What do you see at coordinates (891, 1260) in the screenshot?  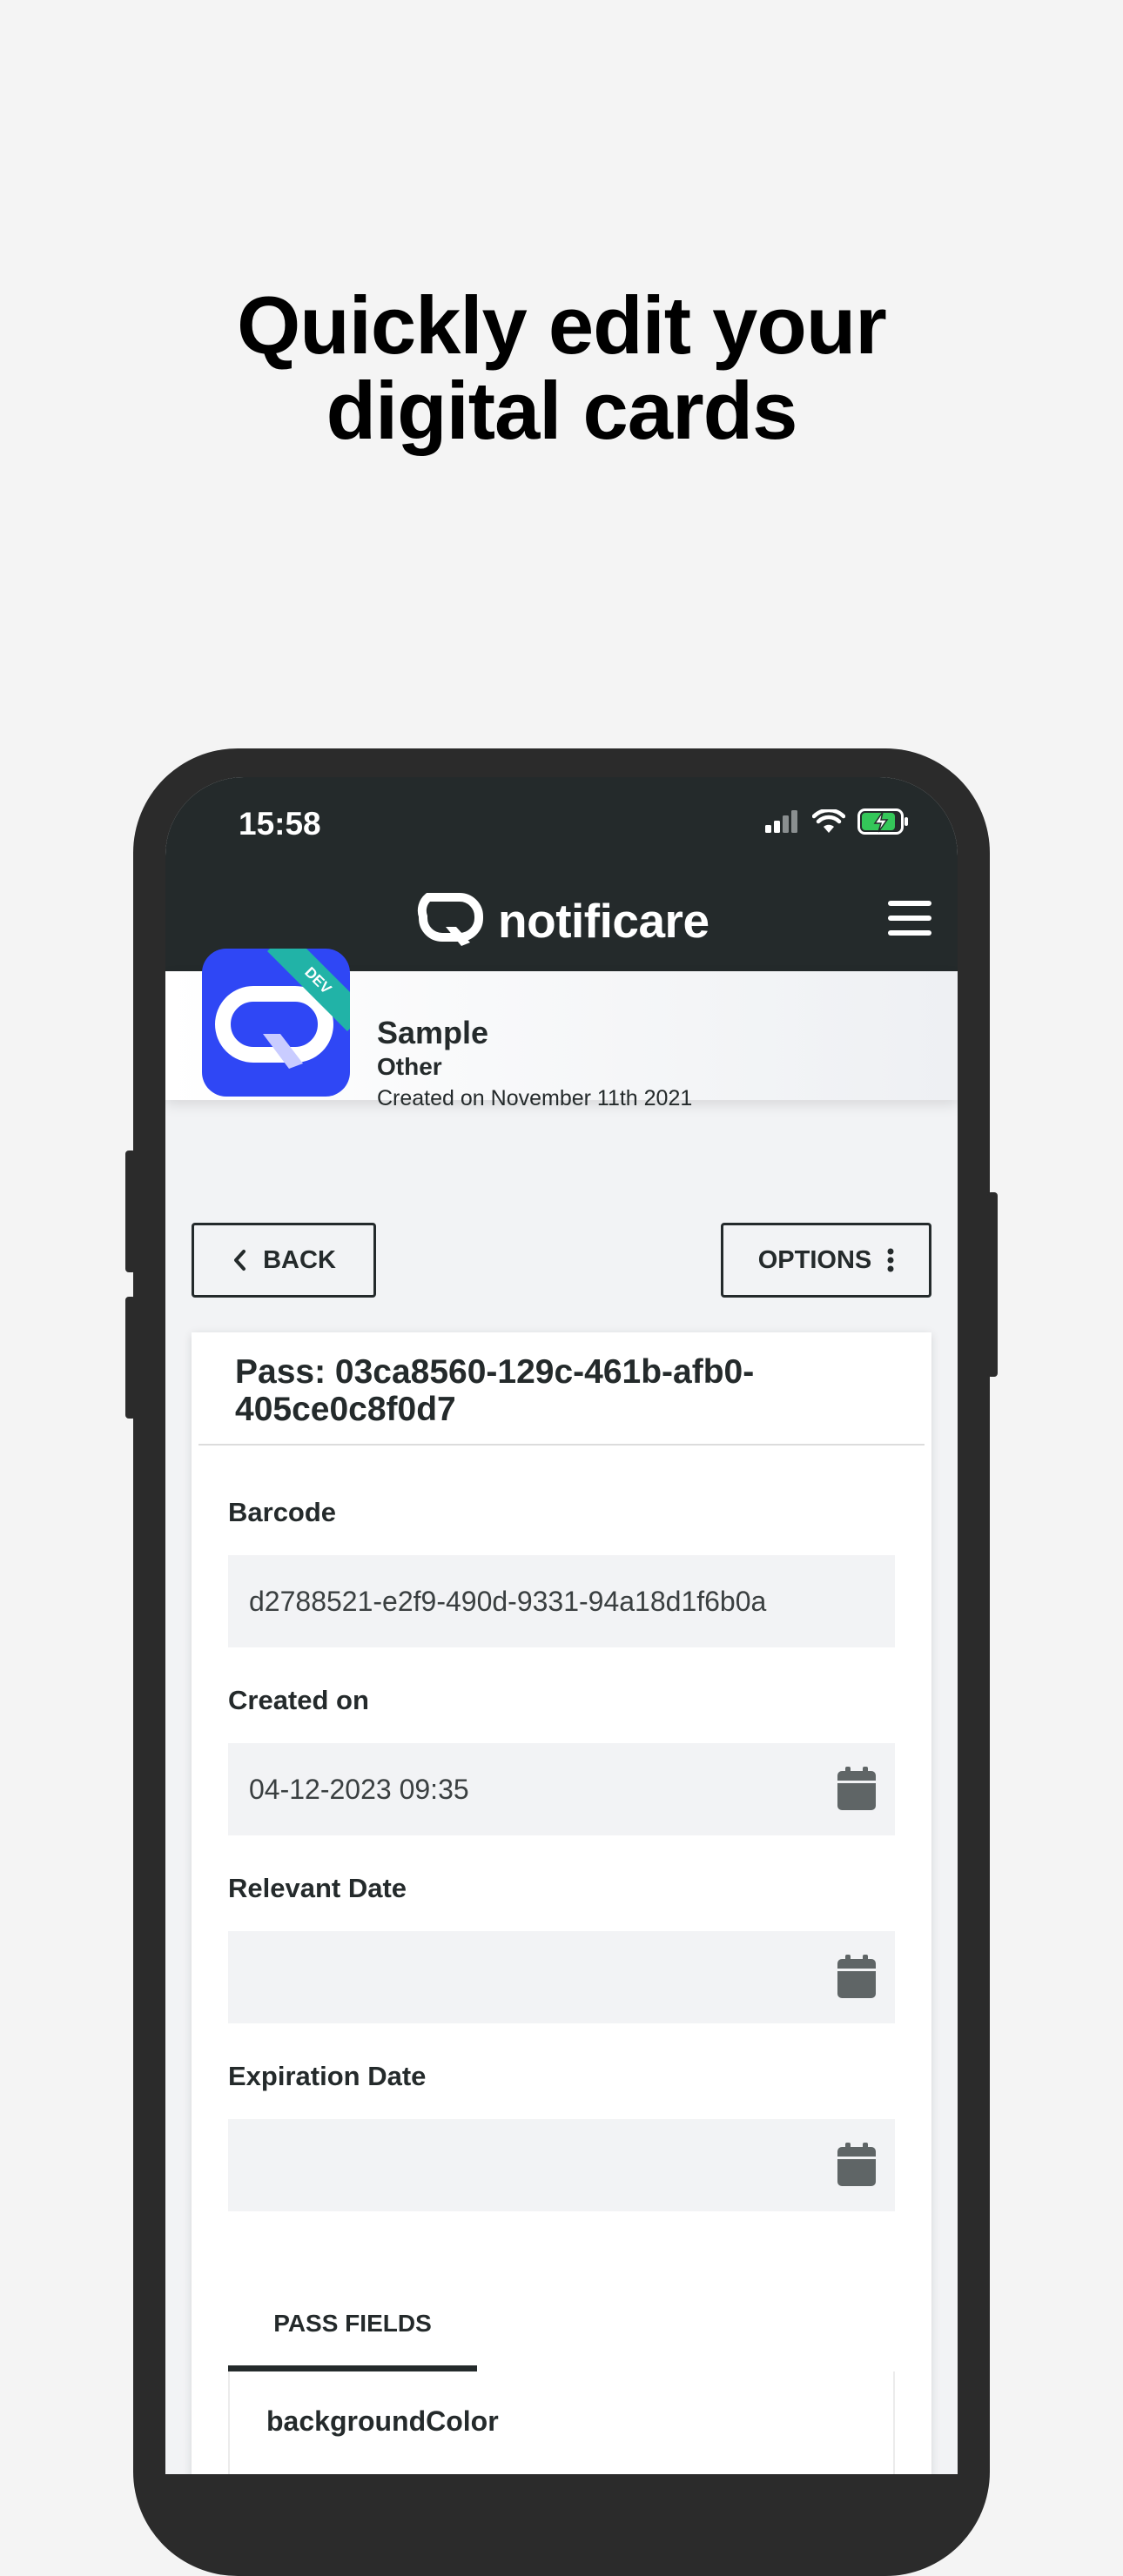 I see `more-vertical-icon` at bounding box center [891, 1260].